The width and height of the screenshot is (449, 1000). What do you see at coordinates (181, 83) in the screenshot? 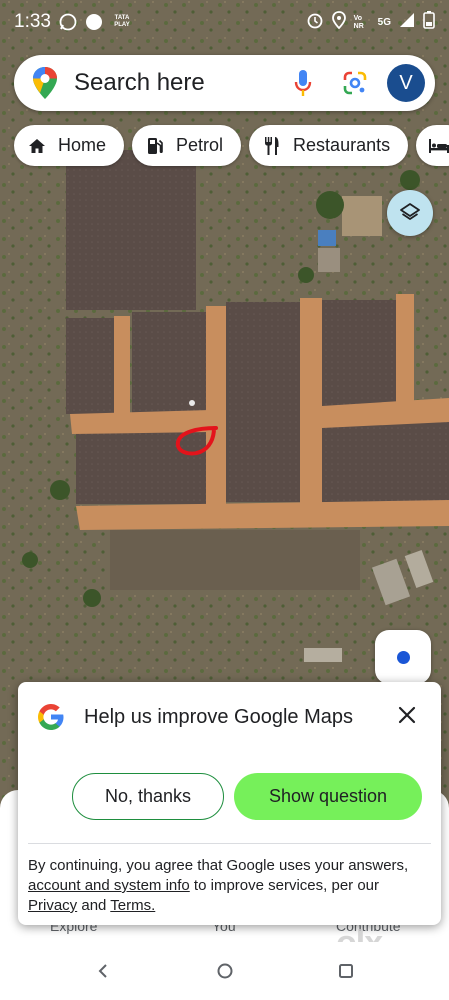
I see `search-input: Search here` at bounding box center [181, 83].